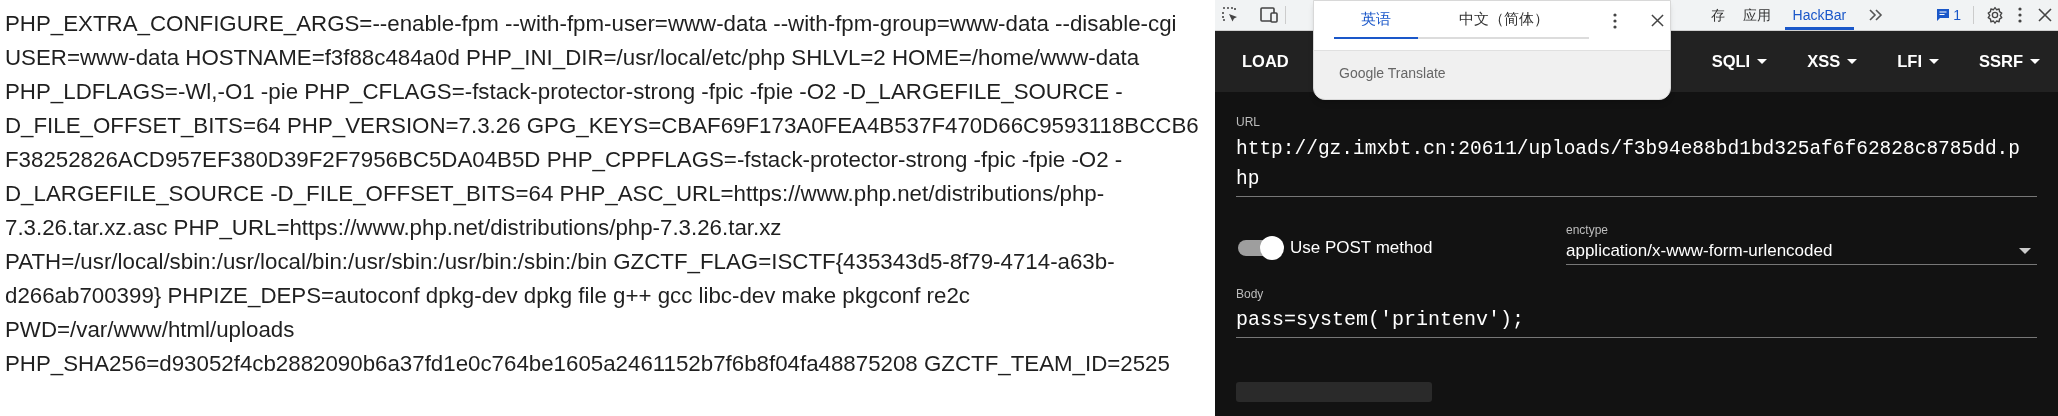 This screenshot has width=2058, height=416. Describe the element at coordinates (564, 92) in the screenshot. I see `printenv-output-line: PHP_LDFLAGS=-Wl,-O1 -pie PHP_CFLAGS=-fstack-protector-strong -fpic -fpie -O2 -D_LARGEFILE_SOURCE -` at that location.